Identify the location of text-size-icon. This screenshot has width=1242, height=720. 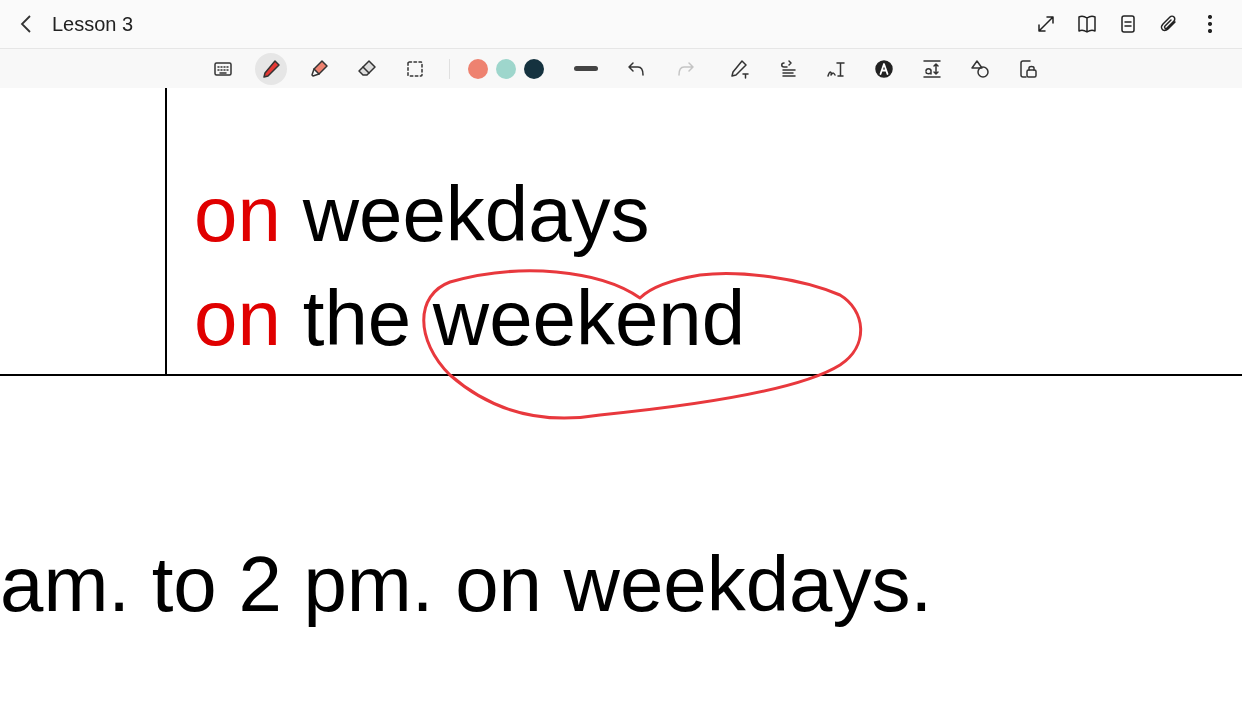
(932, 68).